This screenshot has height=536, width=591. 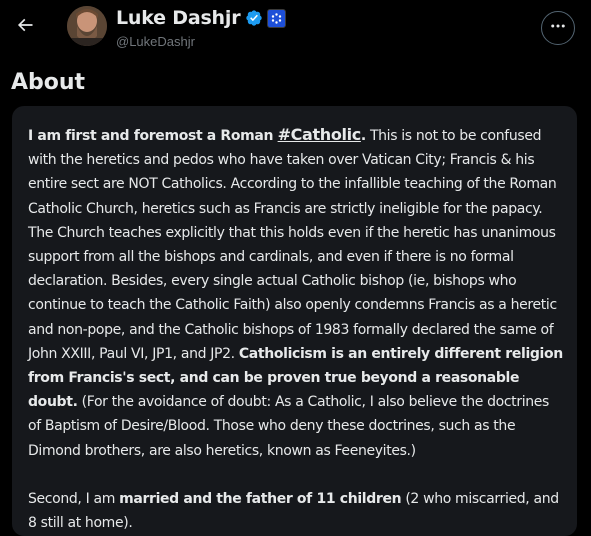 What do you see at coordinates (260, 498) in the screenshot?
I see `bold-family: married and the father of 11 children` at bounding box center [260, 498].